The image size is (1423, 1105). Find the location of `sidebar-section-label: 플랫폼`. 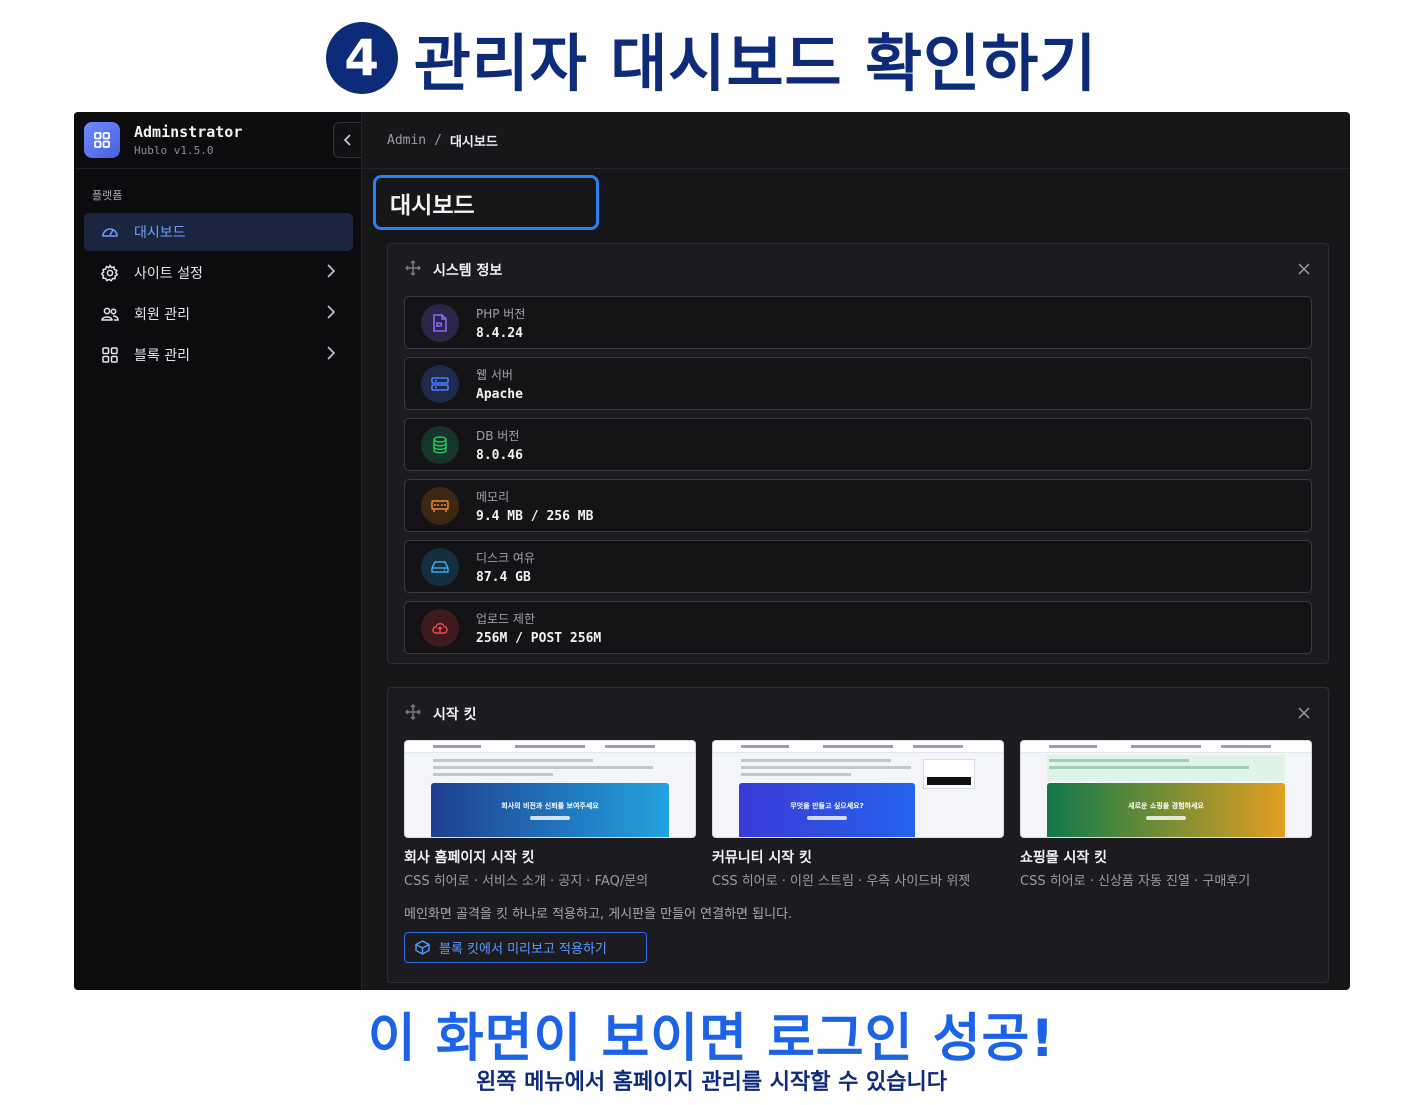

sidebar-section-label: 플랫폼 is located at coordinates (107, 195).